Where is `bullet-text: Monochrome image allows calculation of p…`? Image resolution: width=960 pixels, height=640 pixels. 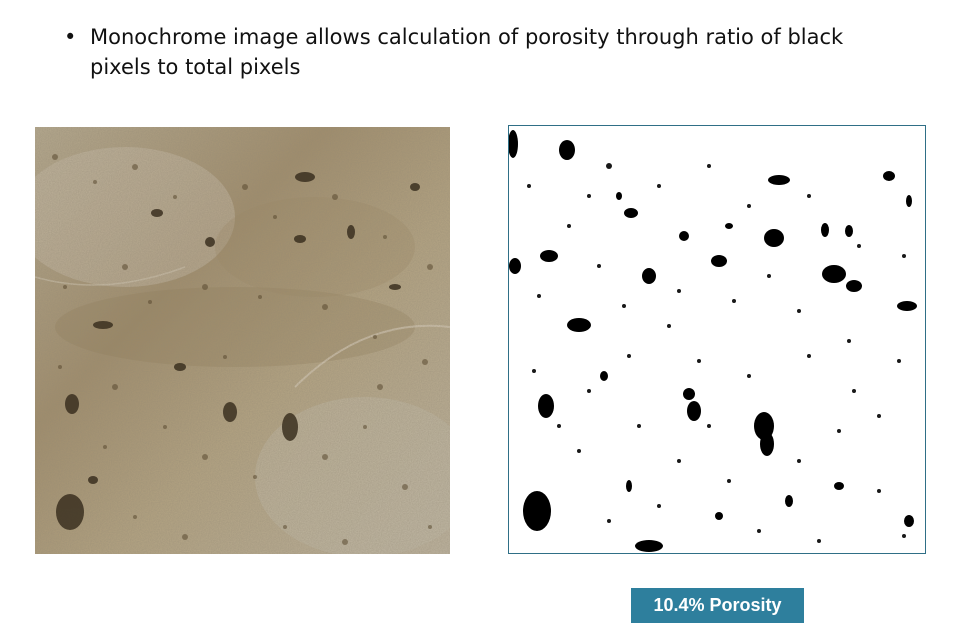
bullet-text: Monochrome image allows calculation of p… is located at coordinates (467, 52).